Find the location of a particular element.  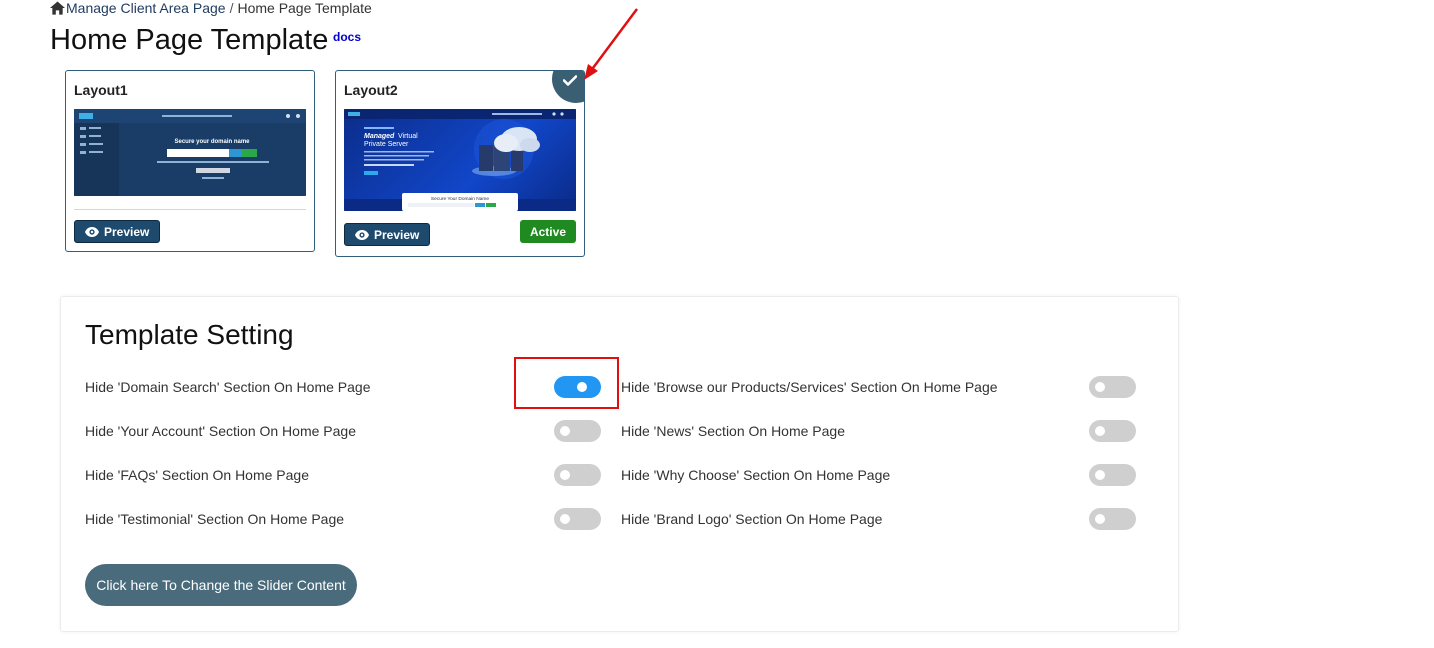

toggle-brand-logo is located at coordinates (1112, 519).